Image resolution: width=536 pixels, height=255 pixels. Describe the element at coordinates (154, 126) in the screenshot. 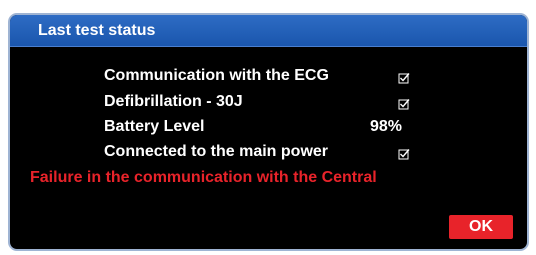

I see `status-label: Battery Level` at that location.